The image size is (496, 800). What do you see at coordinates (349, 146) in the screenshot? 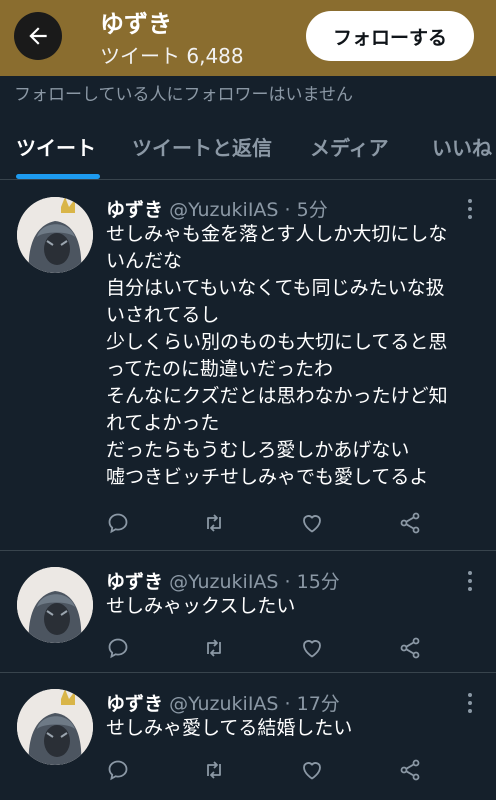
I see `tab-media: メディア` at bounding box center [349, 146].